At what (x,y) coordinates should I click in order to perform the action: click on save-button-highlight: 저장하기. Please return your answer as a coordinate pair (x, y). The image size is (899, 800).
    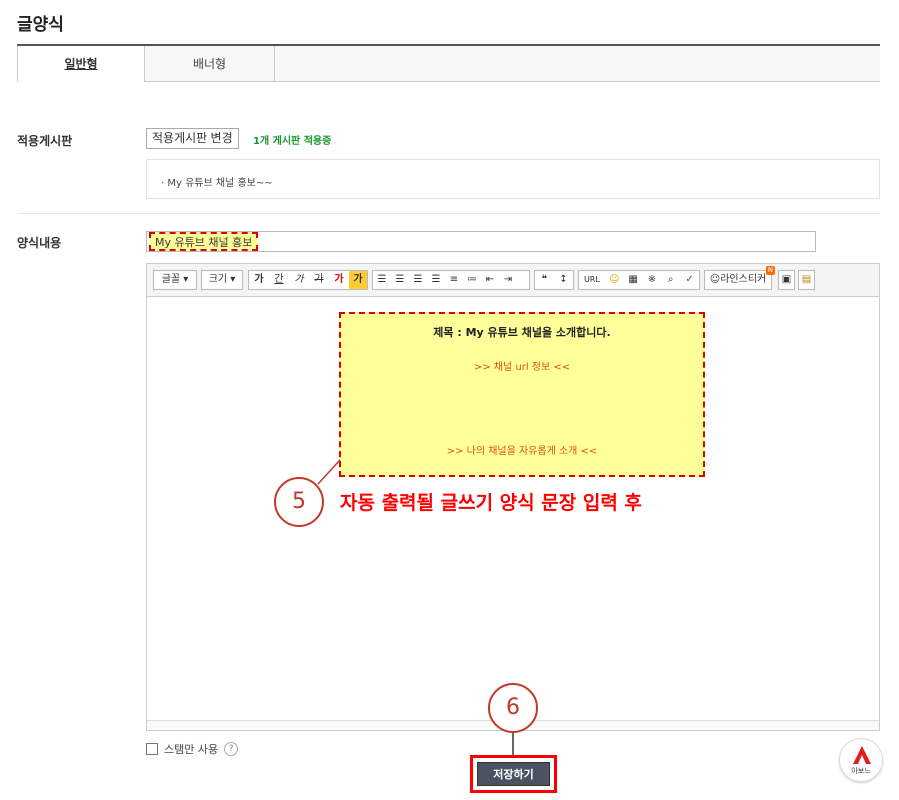
    Looking at the image, I should click on (513, 774).